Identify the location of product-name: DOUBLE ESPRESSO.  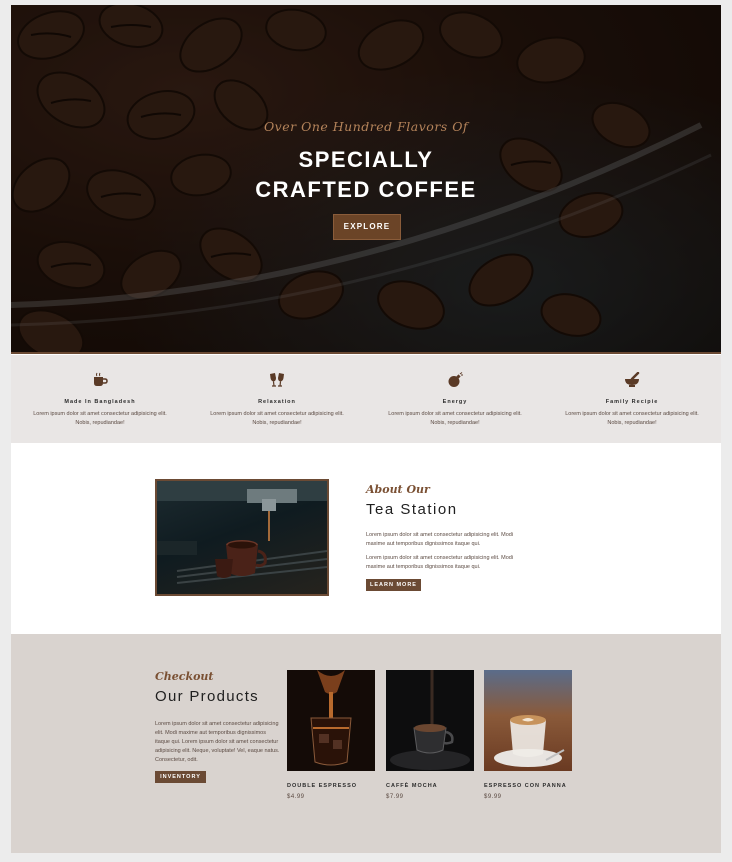
(322, 786).